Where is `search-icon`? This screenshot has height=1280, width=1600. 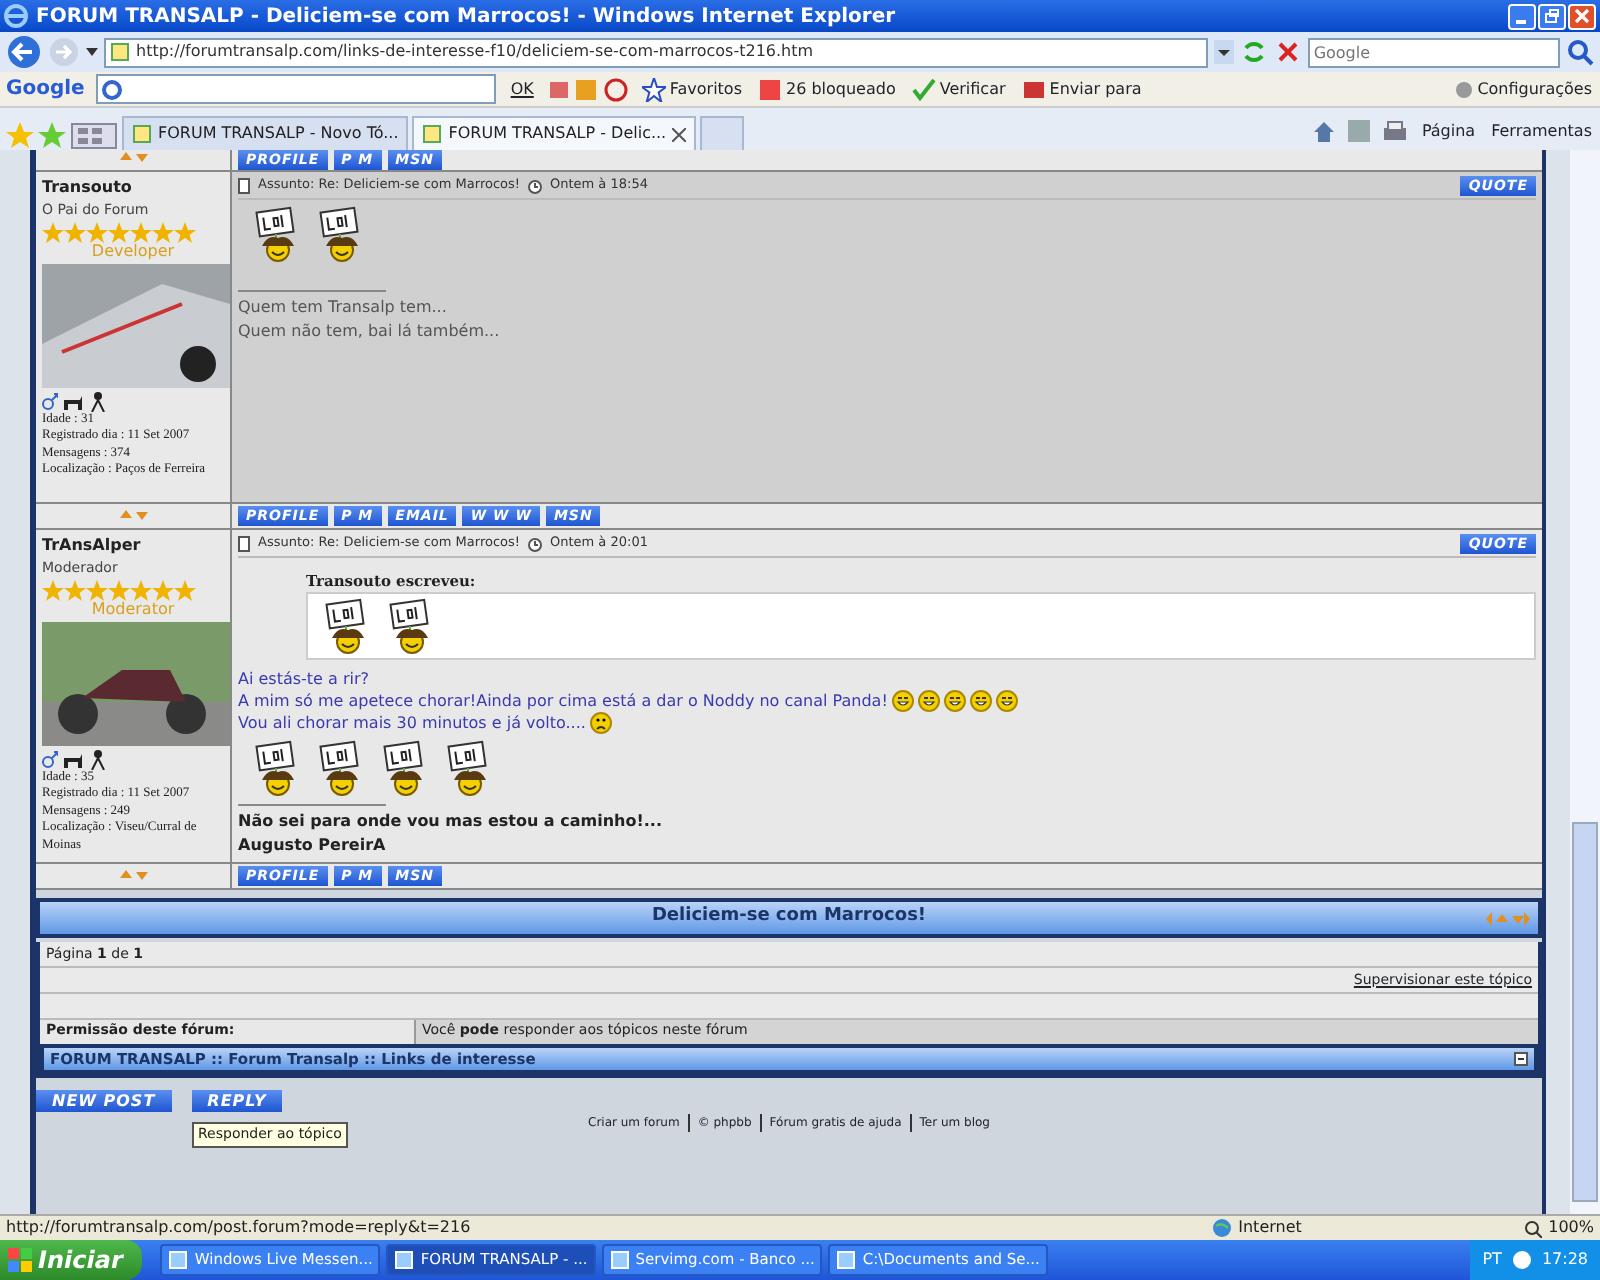 search-icon is located at coordinates (1580, 52).